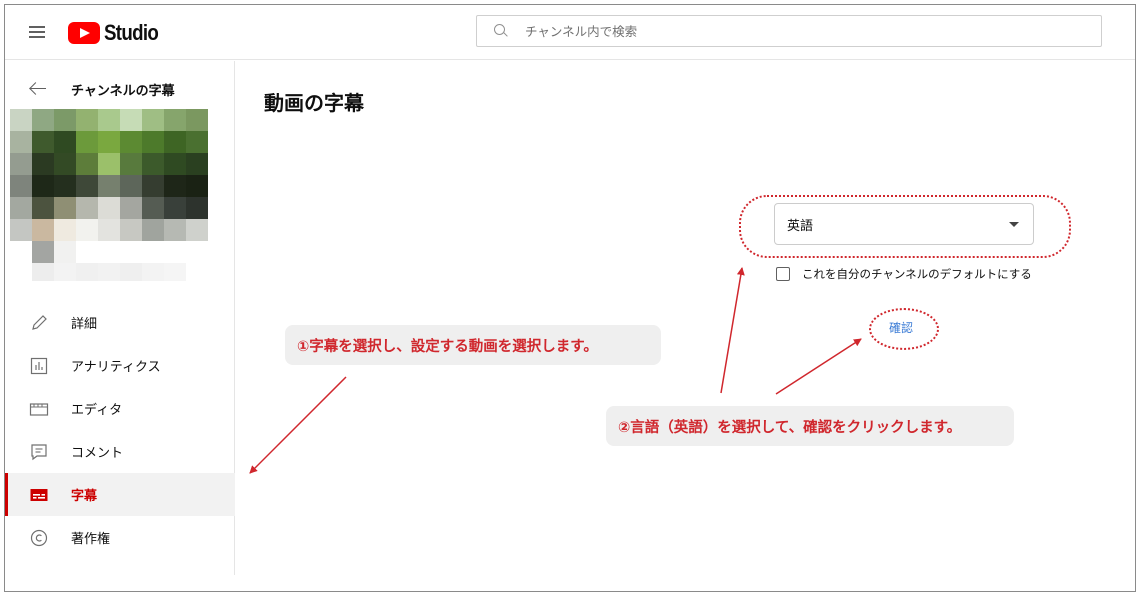 This screenshot has width=1140, height=596. I want to click on sidebar-item-label: コメント, so click(97, 453).